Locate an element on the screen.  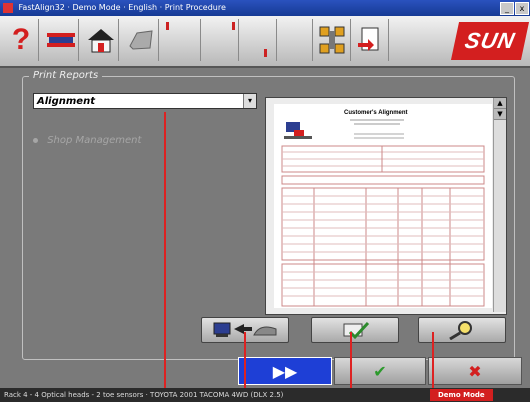
preview-scrollbar: ▲ ▼ is located at coordinates (499, 205).